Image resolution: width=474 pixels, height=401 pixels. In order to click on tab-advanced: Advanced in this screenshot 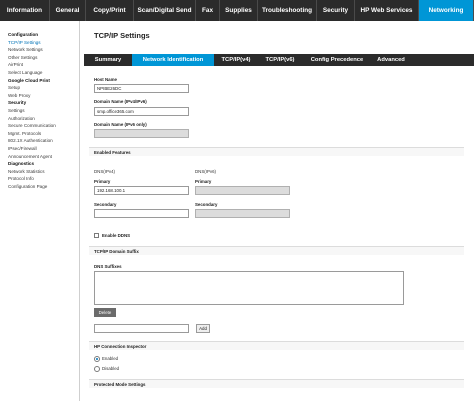, I will do `click(391, 60)`.